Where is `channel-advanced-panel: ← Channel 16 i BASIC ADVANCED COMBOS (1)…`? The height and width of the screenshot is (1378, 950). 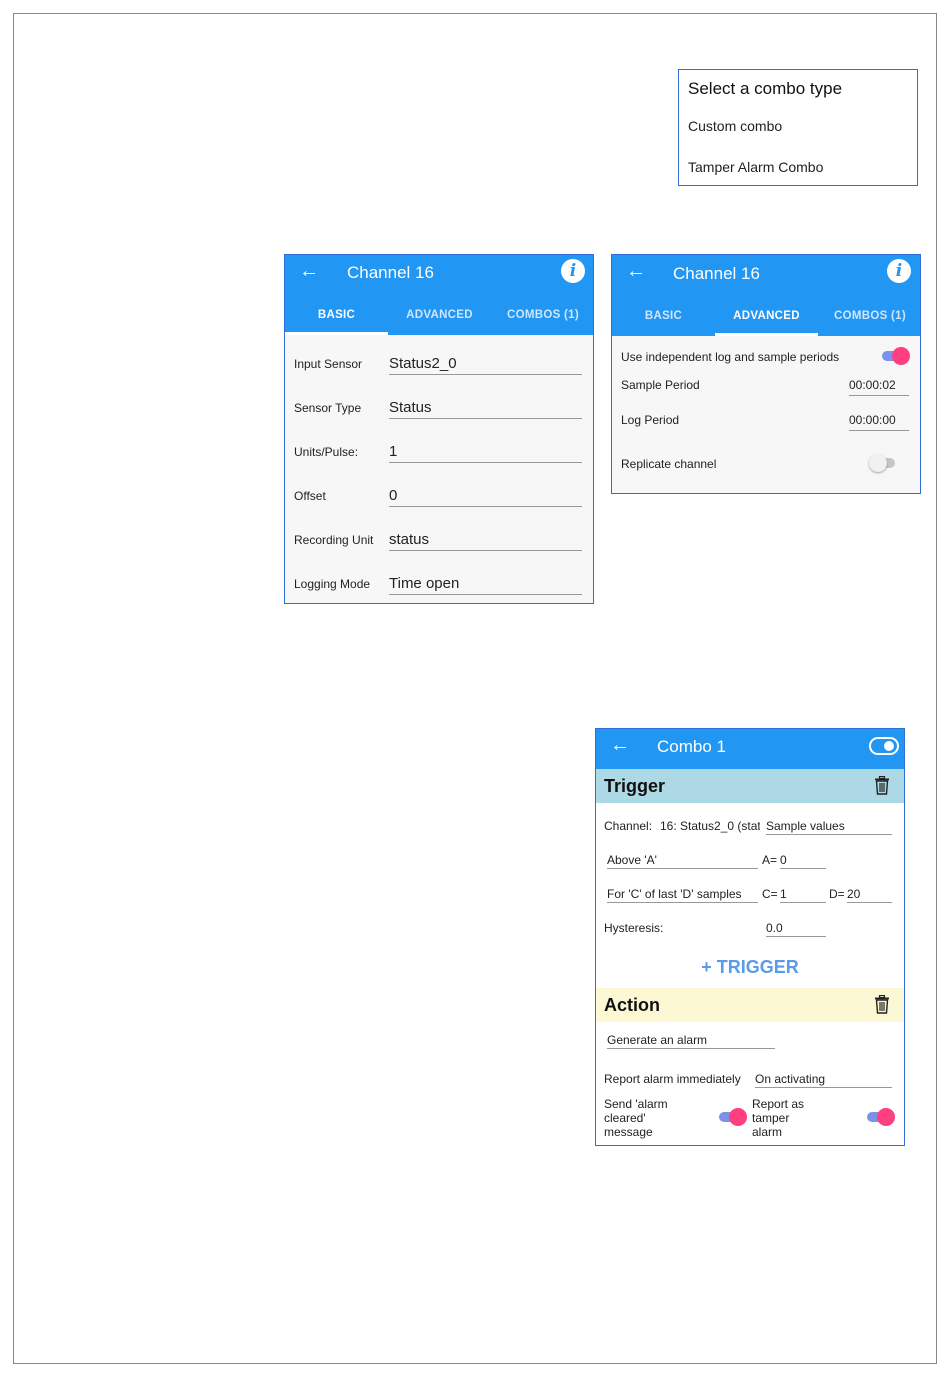 channel-advanced-panel: ← Channel 16 i BASIC ADVANCED COMBOS (1)… is located at coordinates (766, 374).